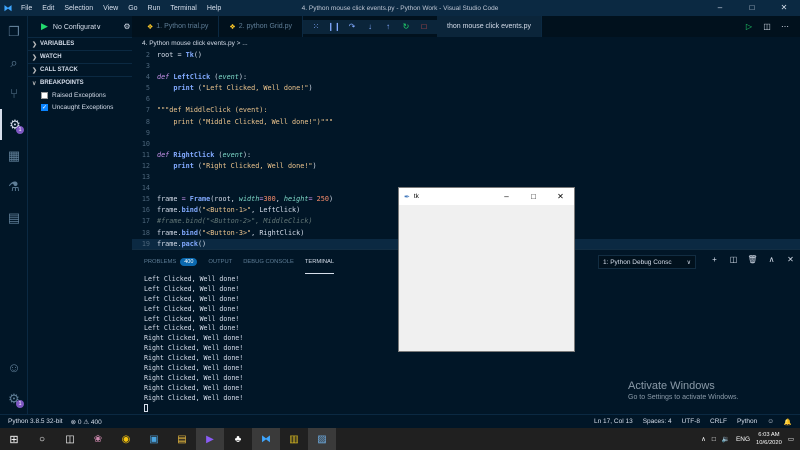 The image size is (800, 450). What do you see at coordinates (770, 422) in the screenshot?
I see `feedback-icon: ☺` at bounding box center [770, 422].